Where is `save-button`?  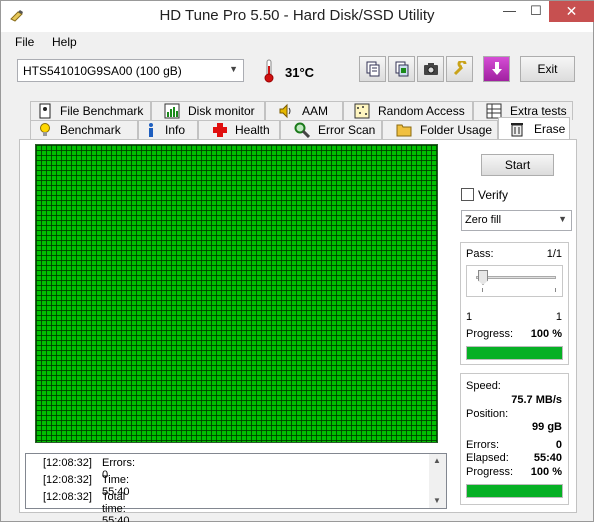
save-button is located at coordinates (496, 69).